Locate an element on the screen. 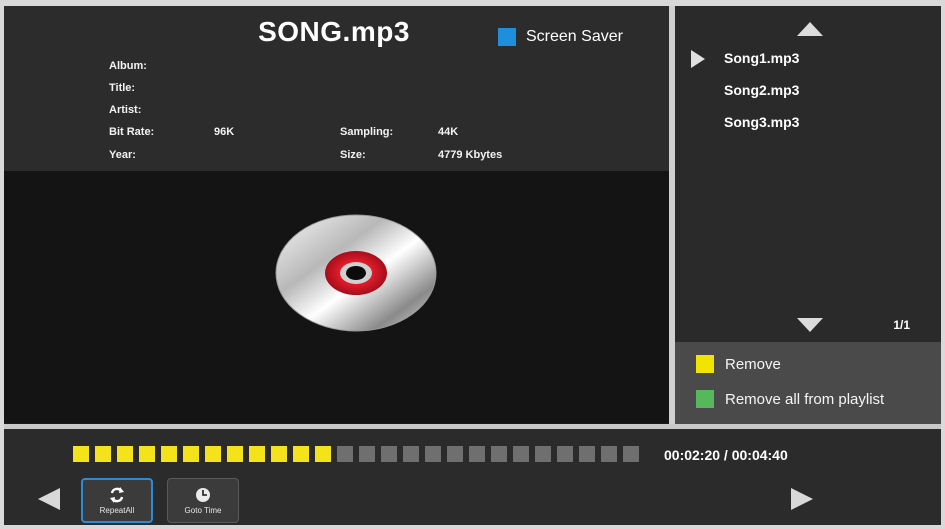 This screenshot has width=945, height=529. screen-saver-label: Screen Saver is located at coordinates (574, 36).